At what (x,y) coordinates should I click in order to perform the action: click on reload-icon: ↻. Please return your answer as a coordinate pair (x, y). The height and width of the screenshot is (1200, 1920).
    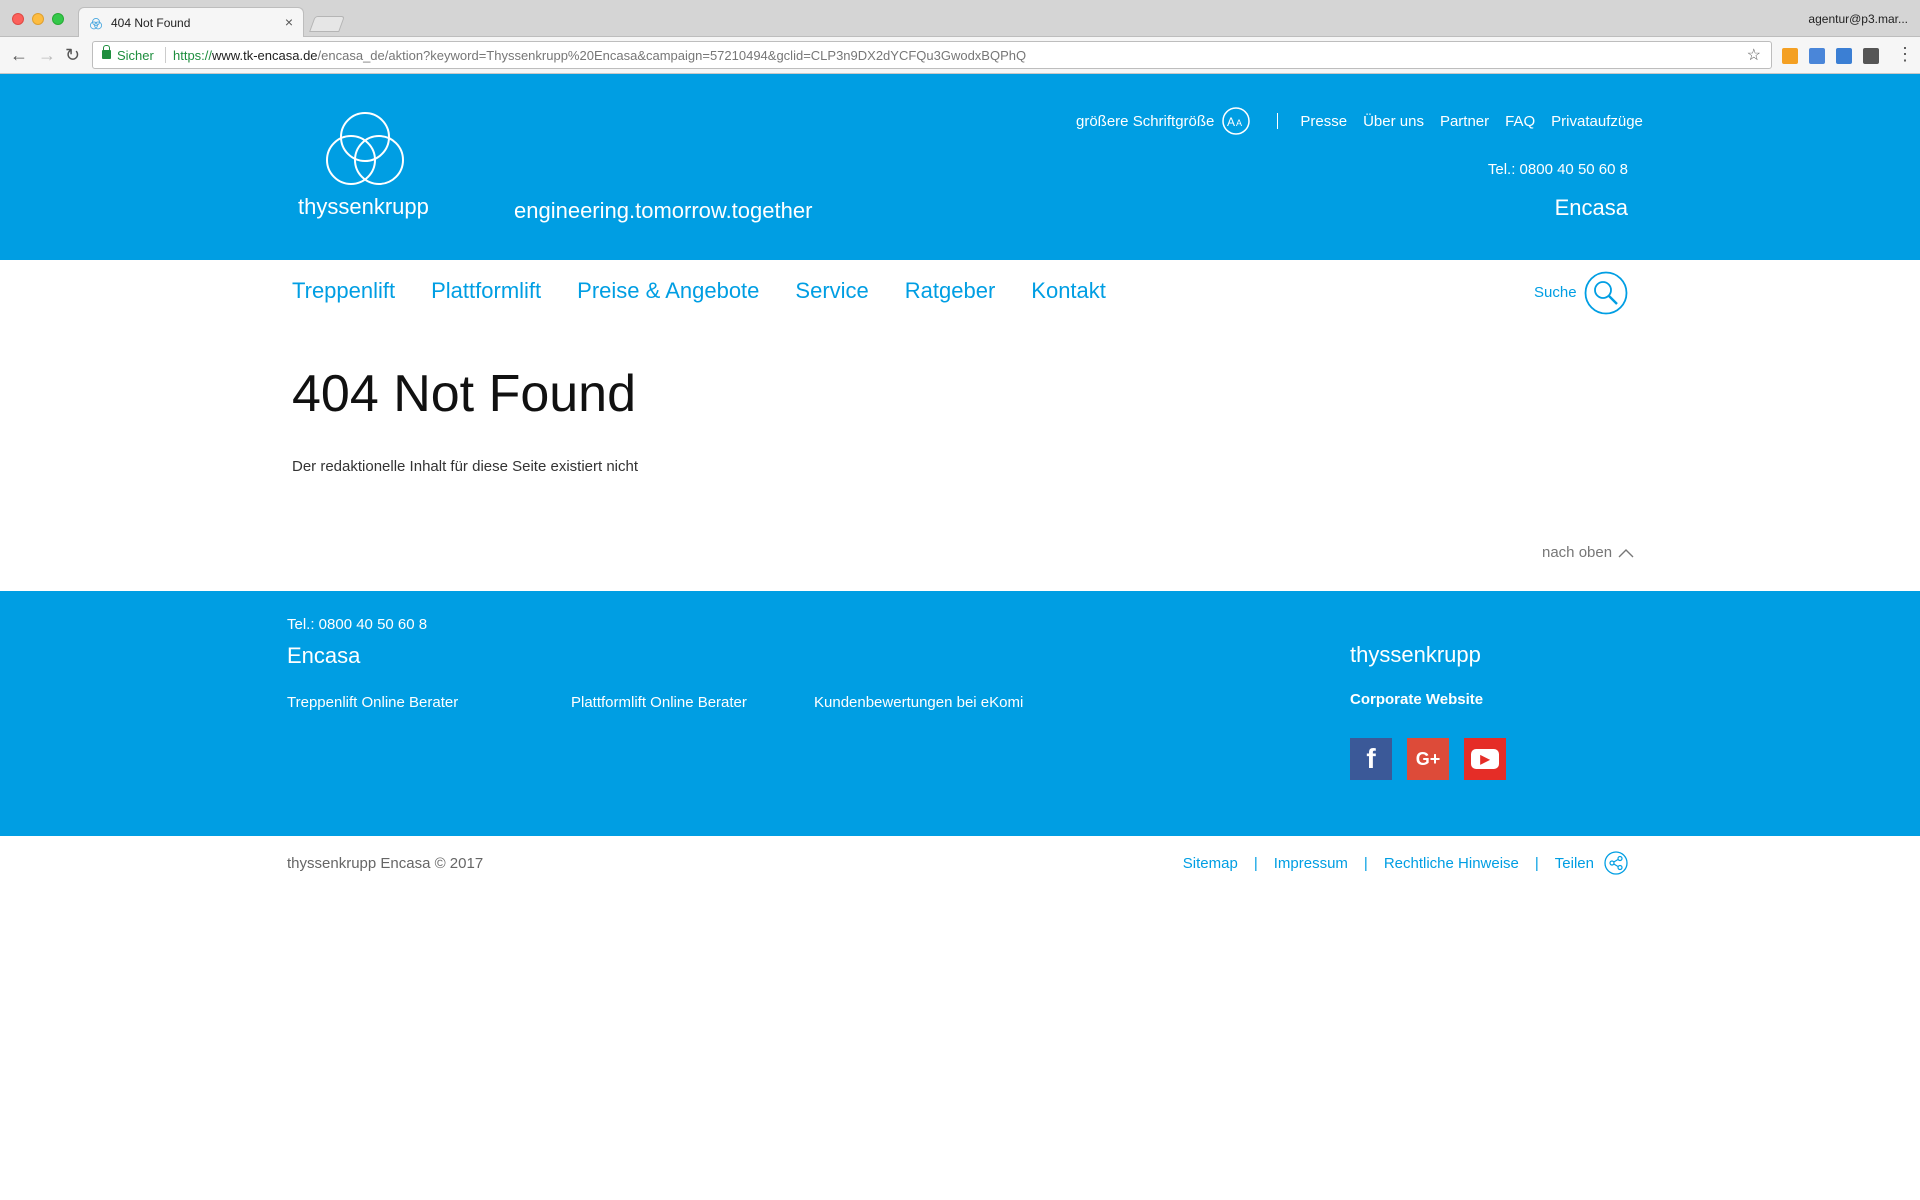
    Looking at the image, I should click on (72, 55).